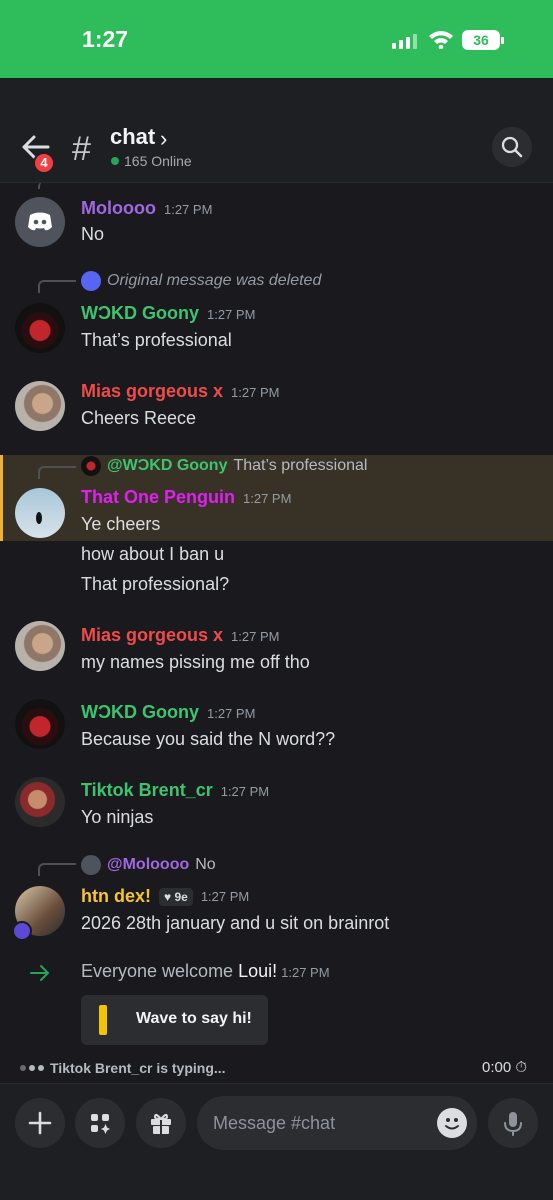 This screenshot has height=1200, width=553. Describe the element at coordinates (121, 524) in the screenshot. I see `message-text: Ye cheers` at that location.